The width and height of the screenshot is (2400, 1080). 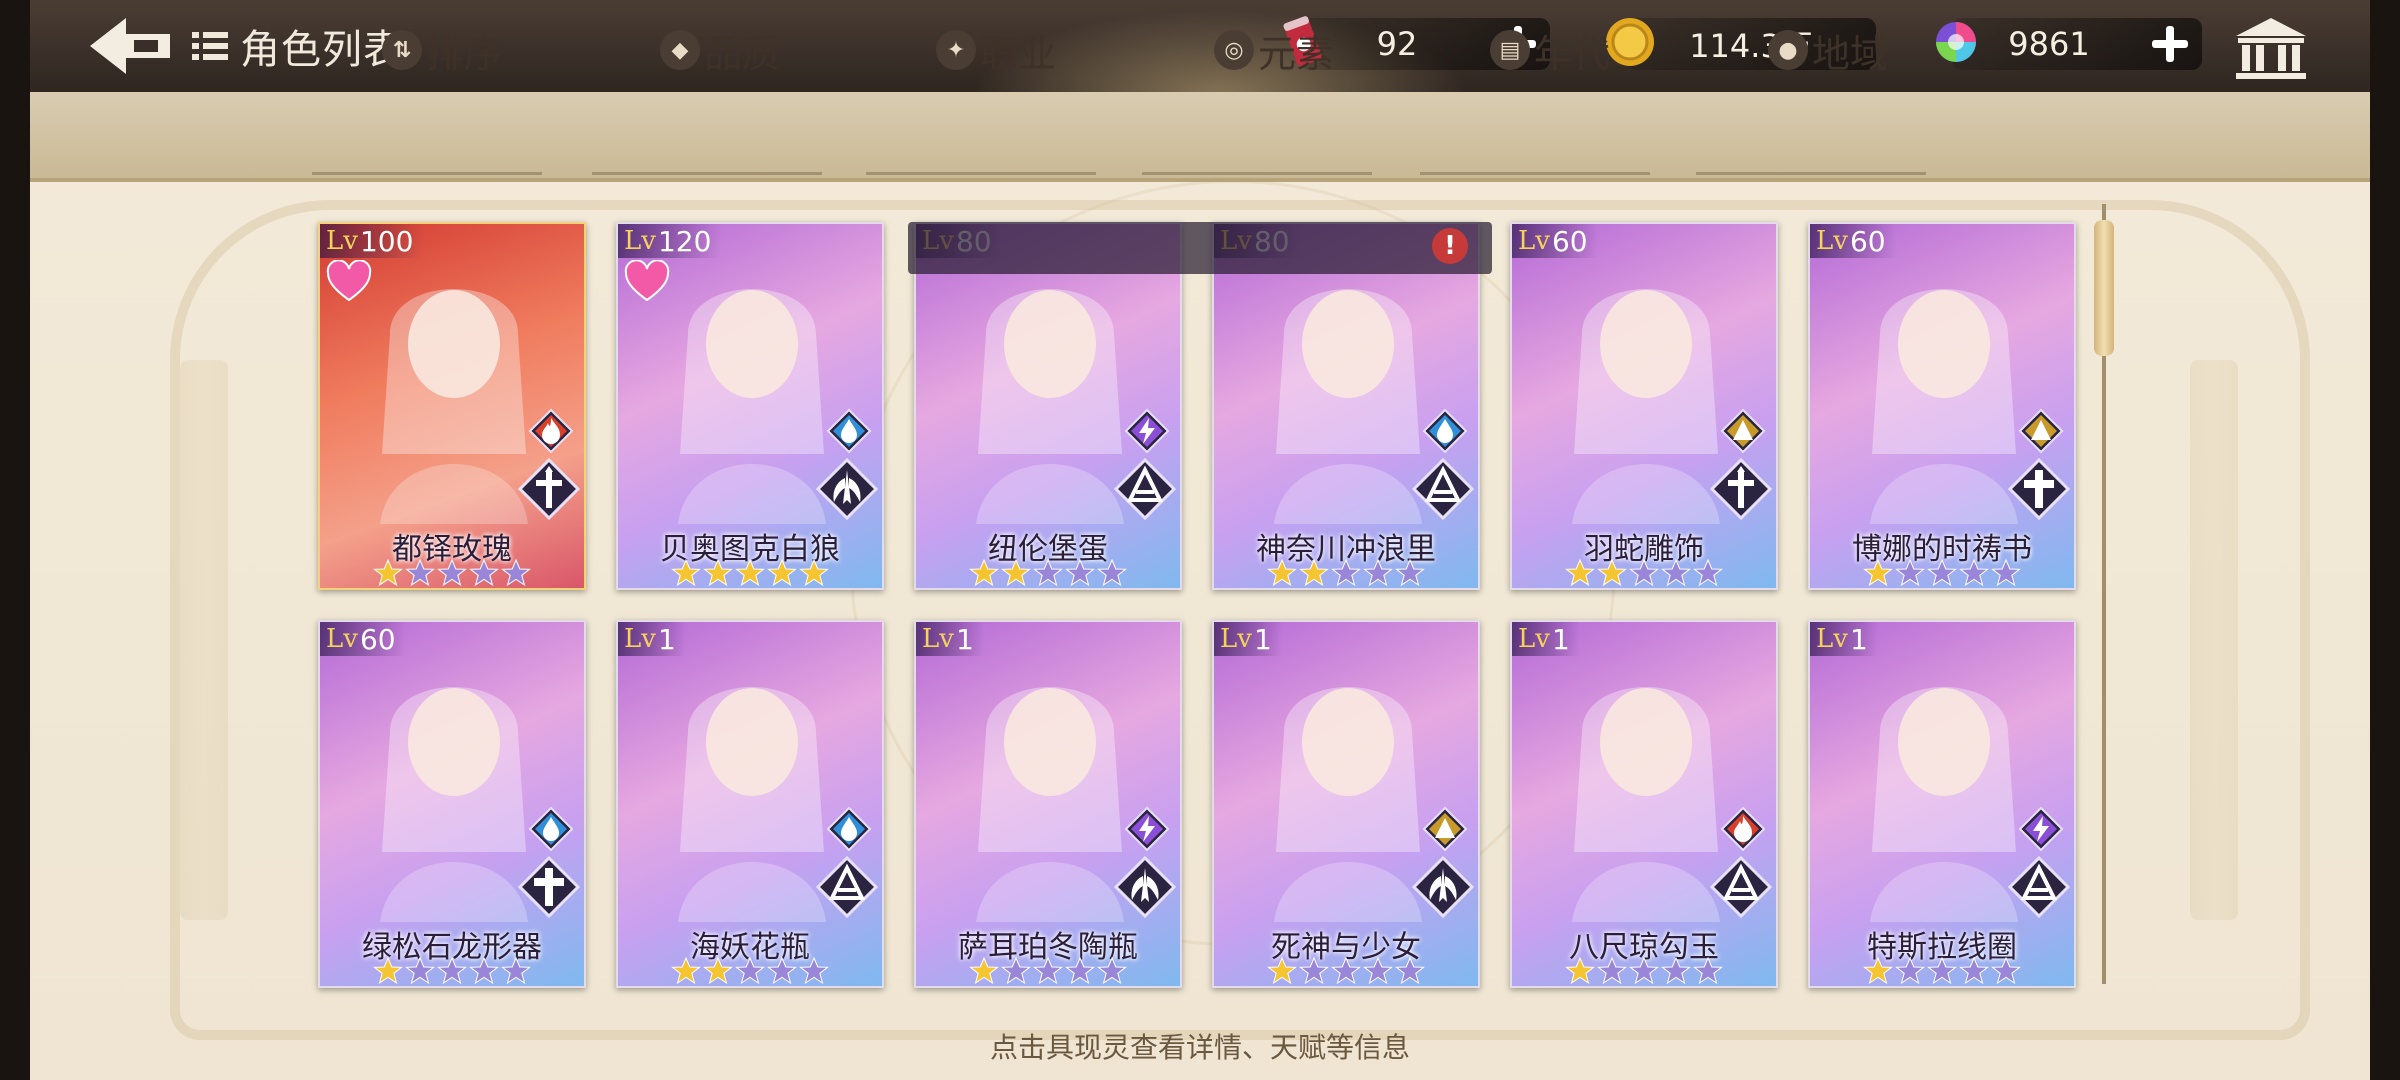 I want to click on filter-sort: ⇅ 排序, so click(x=442, y=50).